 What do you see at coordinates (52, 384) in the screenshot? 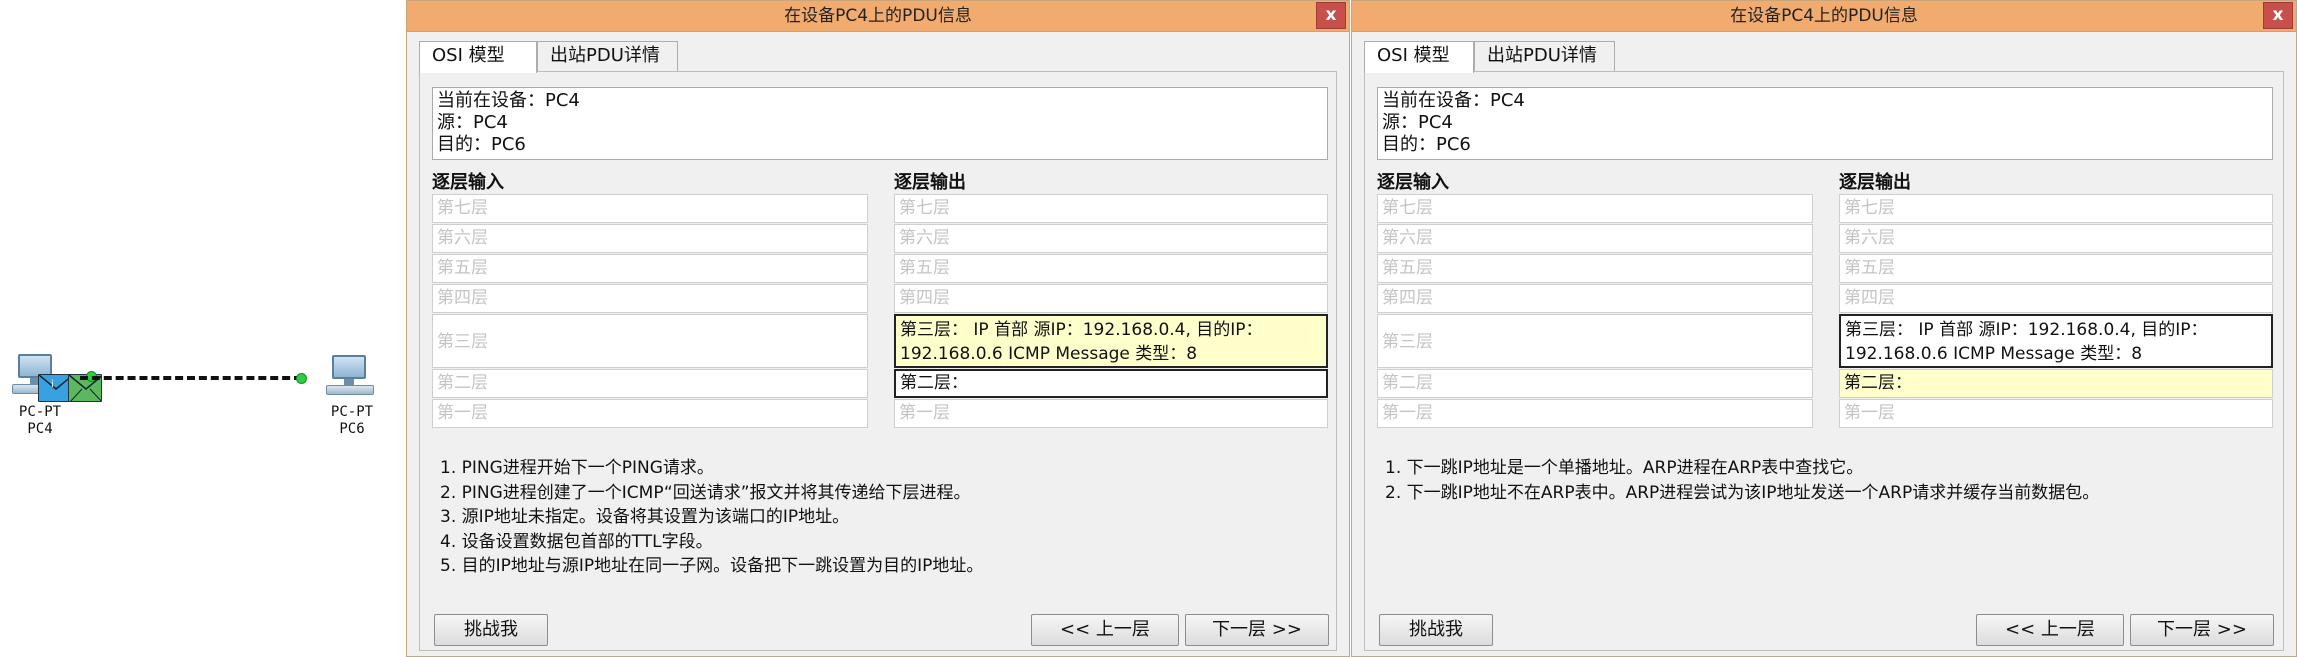
I see `svg-text: i` at bounding box center [52, 384].